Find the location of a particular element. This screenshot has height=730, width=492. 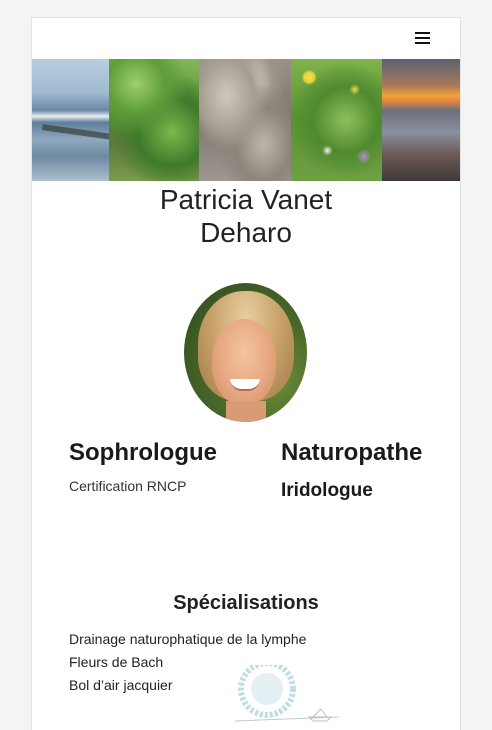

top-bar is located at coordinates (246, 38).